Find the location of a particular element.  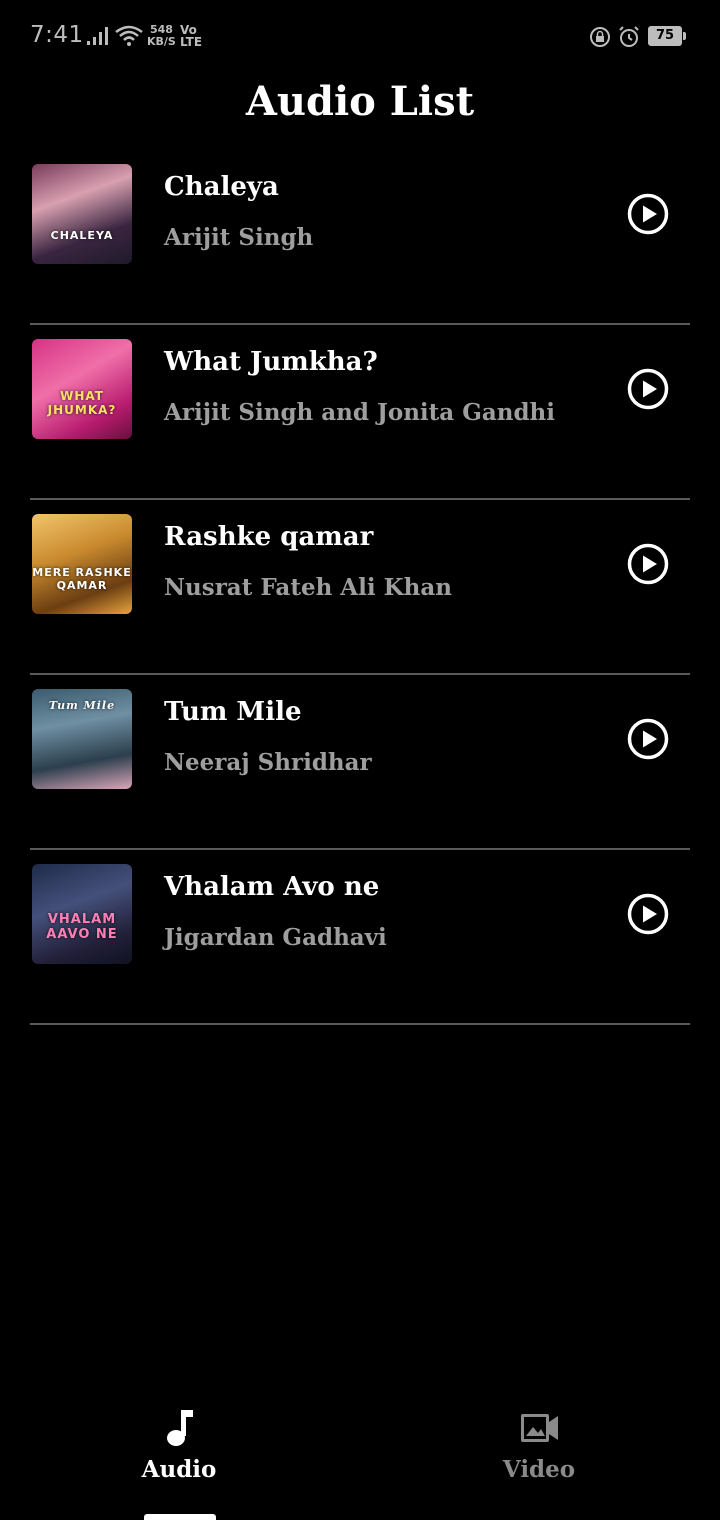

volte-bottom: LTE is located at coordinates (191, 42).